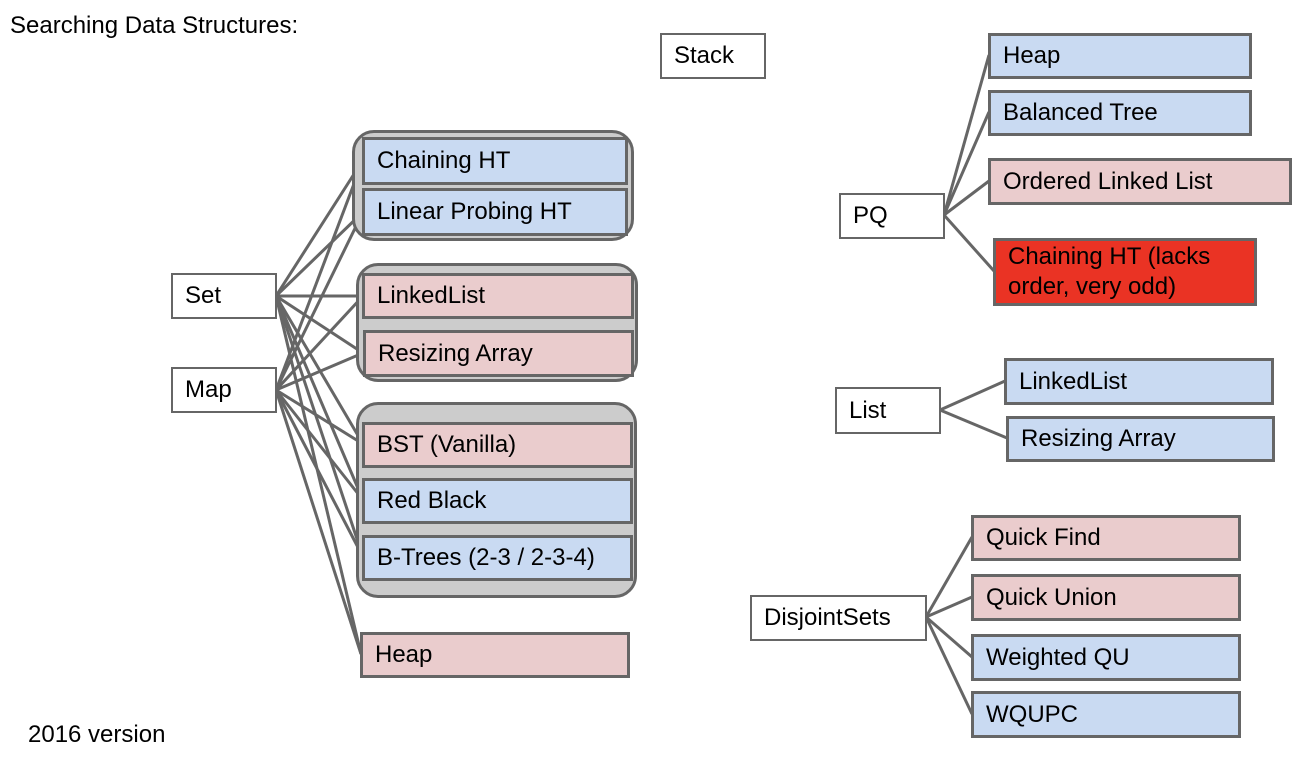 The width and height of the screenshot is (1308, 758). I want to click on pq-impl-heap: Heap, so click(1120, 56).